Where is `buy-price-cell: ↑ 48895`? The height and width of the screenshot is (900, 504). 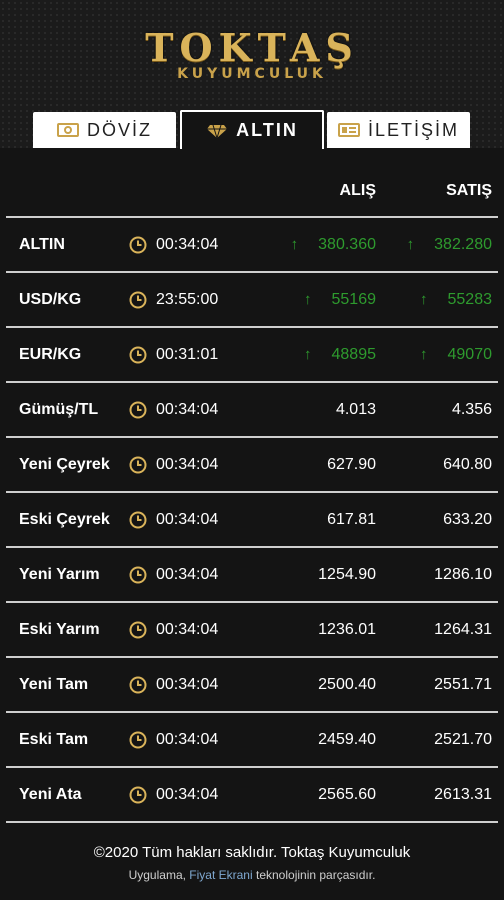 buy-price-cell: ↑ 48895 is located at coordinates (340, 354).